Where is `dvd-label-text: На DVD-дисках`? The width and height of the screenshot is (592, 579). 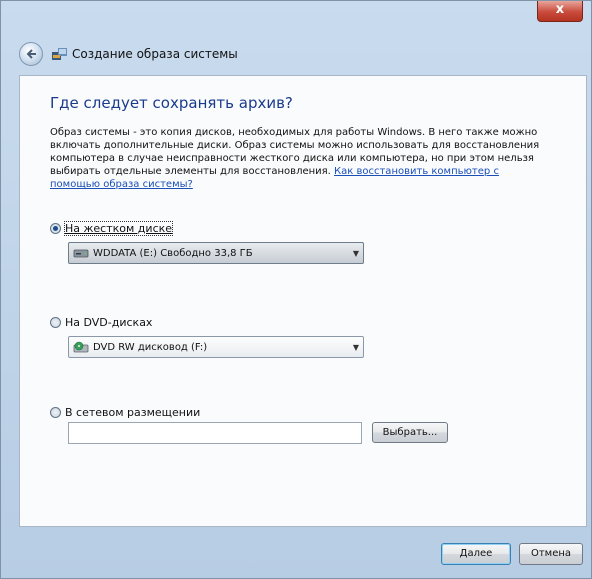 dvd-label-text: На DVD-дисках is located at coordinates (109, 322).